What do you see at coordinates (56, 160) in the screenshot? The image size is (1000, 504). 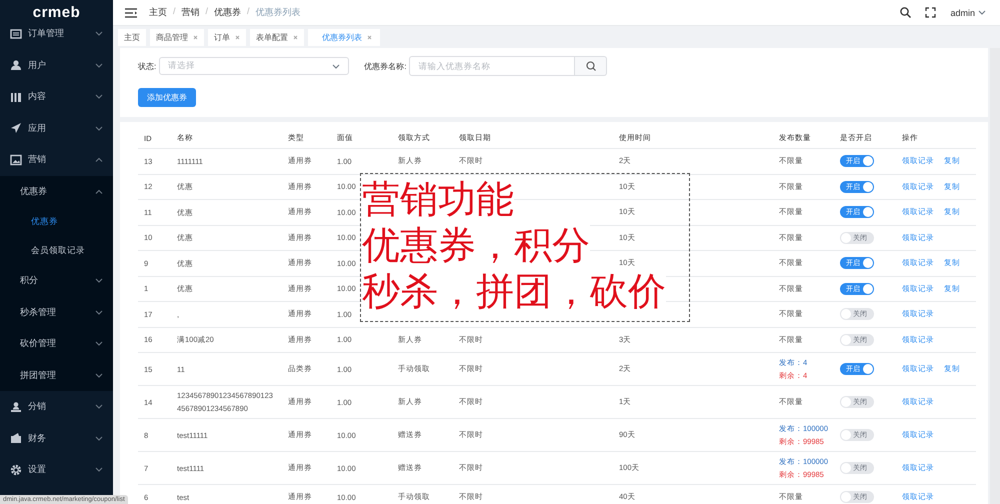 I see `menu-item: 营销` at bounding box center [56, 160].